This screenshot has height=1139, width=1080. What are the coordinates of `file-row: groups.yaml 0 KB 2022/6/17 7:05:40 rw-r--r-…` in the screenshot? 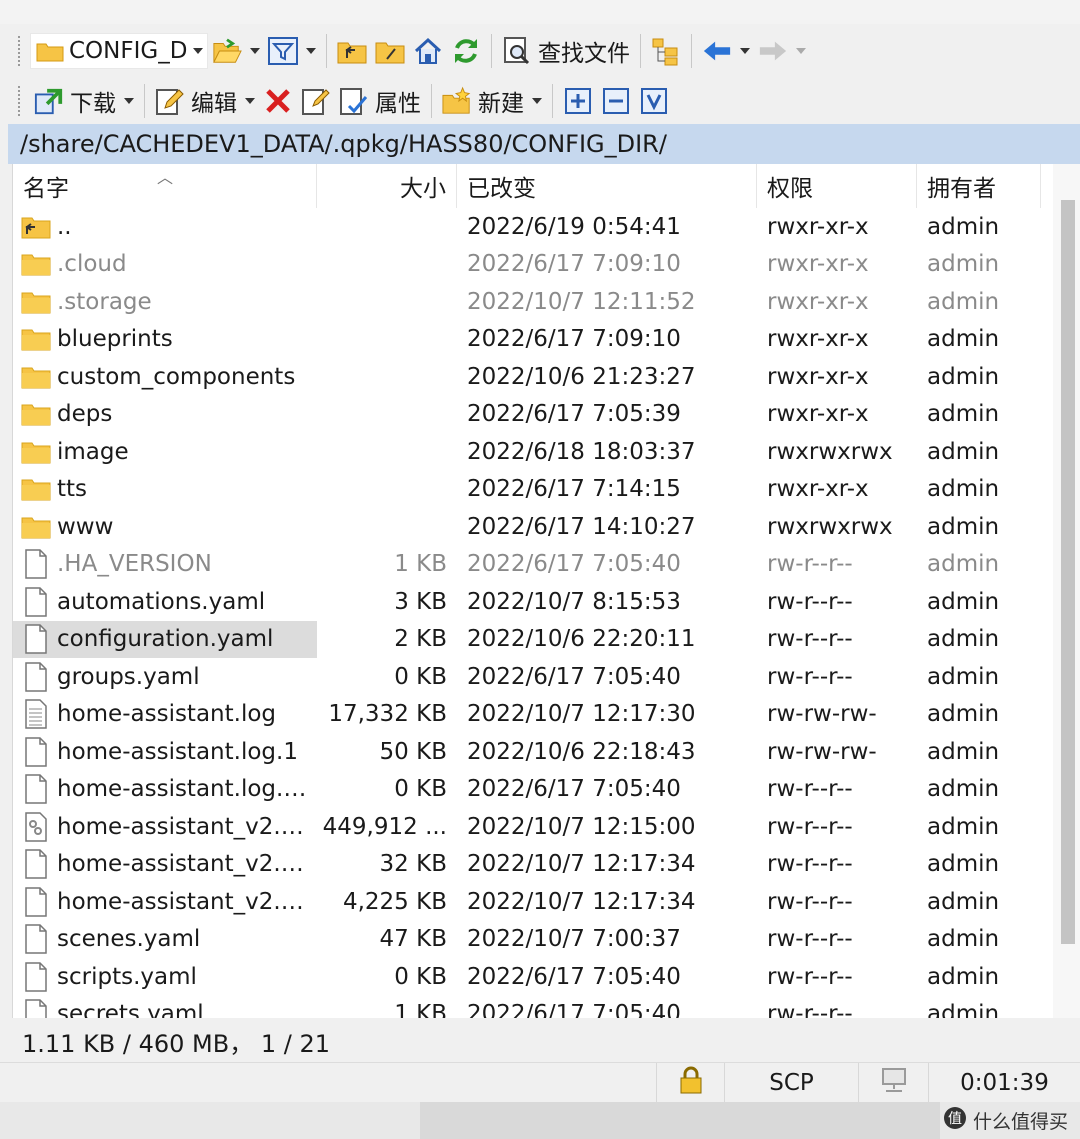 It's located at (533, 677).